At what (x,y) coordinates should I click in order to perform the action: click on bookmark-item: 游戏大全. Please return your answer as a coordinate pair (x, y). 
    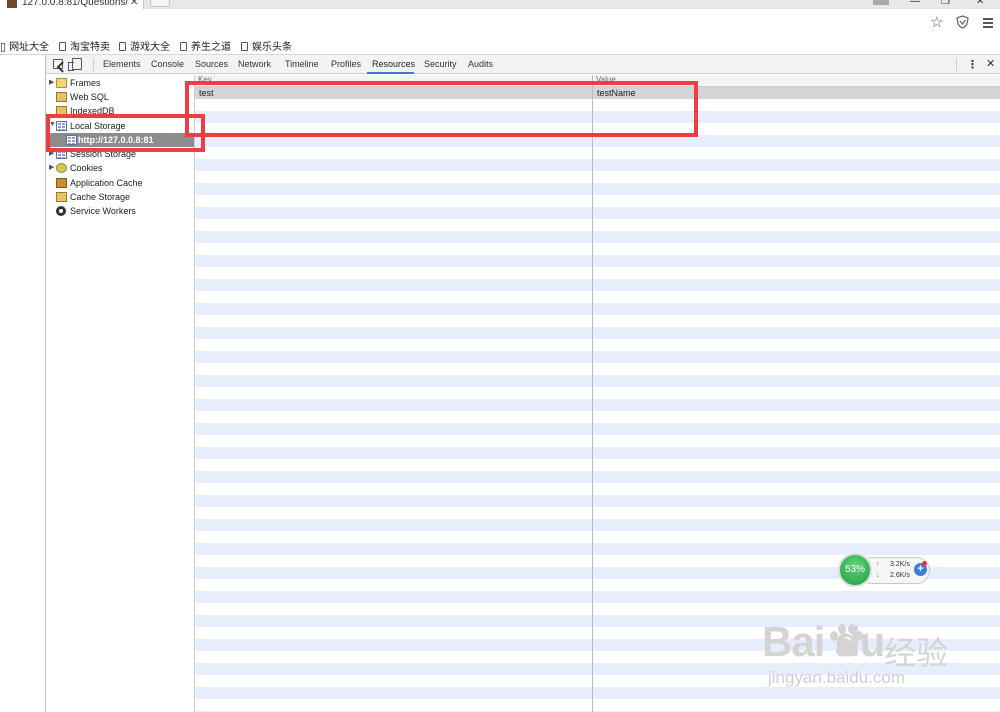
    Looking at the image, I should click on (144, 45).